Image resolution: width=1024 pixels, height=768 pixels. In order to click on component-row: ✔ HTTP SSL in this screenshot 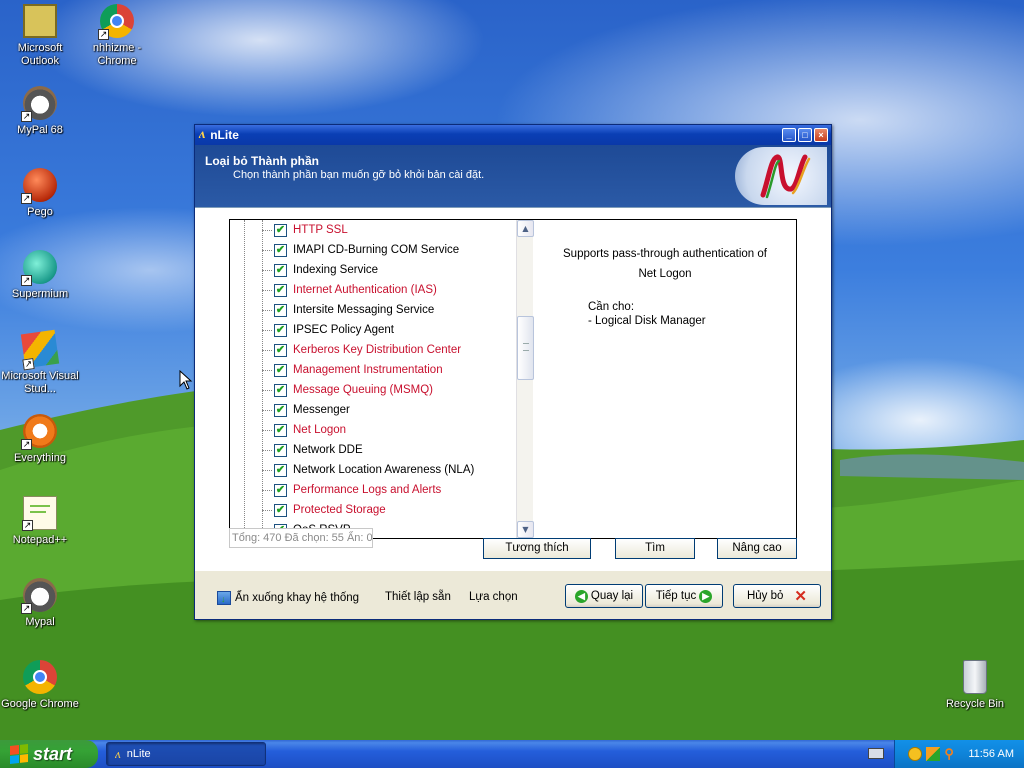, I will do `click(305, 230)`.